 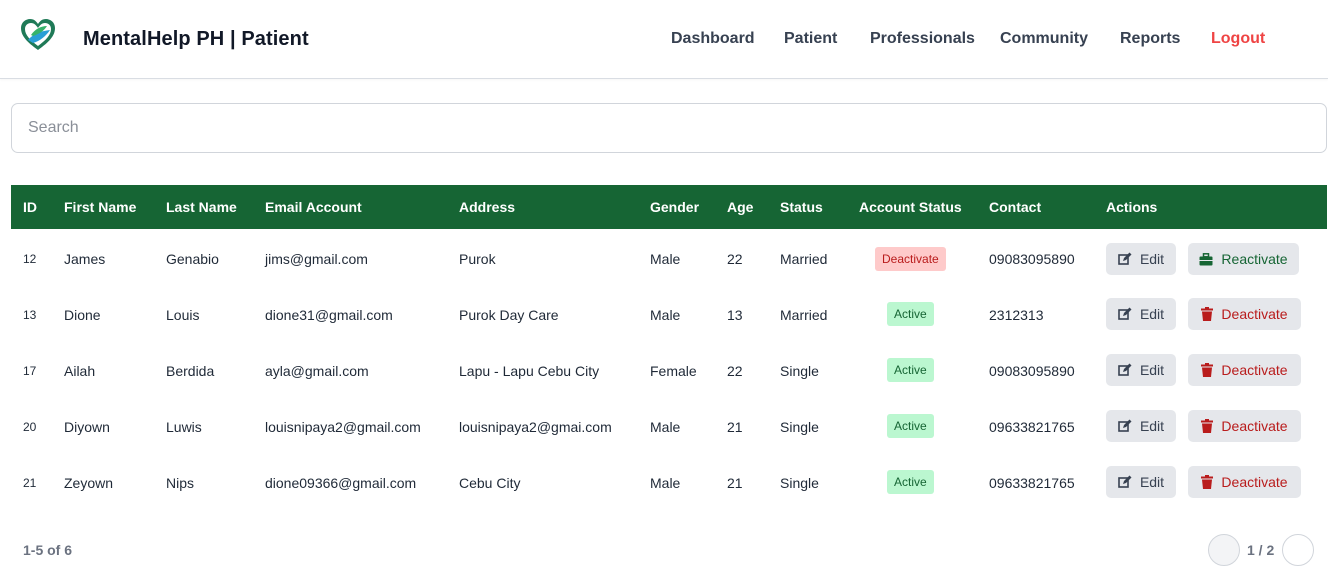 I want to click on cell-first-name: Diyown, so click(x=87, y=427).